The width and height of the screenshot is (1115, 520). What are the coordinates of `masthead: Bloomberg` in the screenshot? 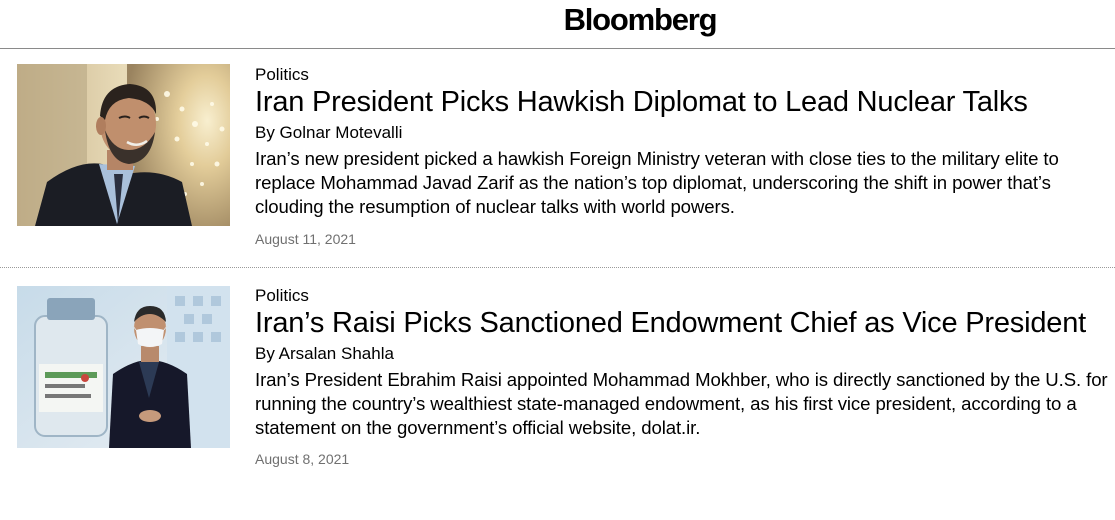 It's located at (557, 24).